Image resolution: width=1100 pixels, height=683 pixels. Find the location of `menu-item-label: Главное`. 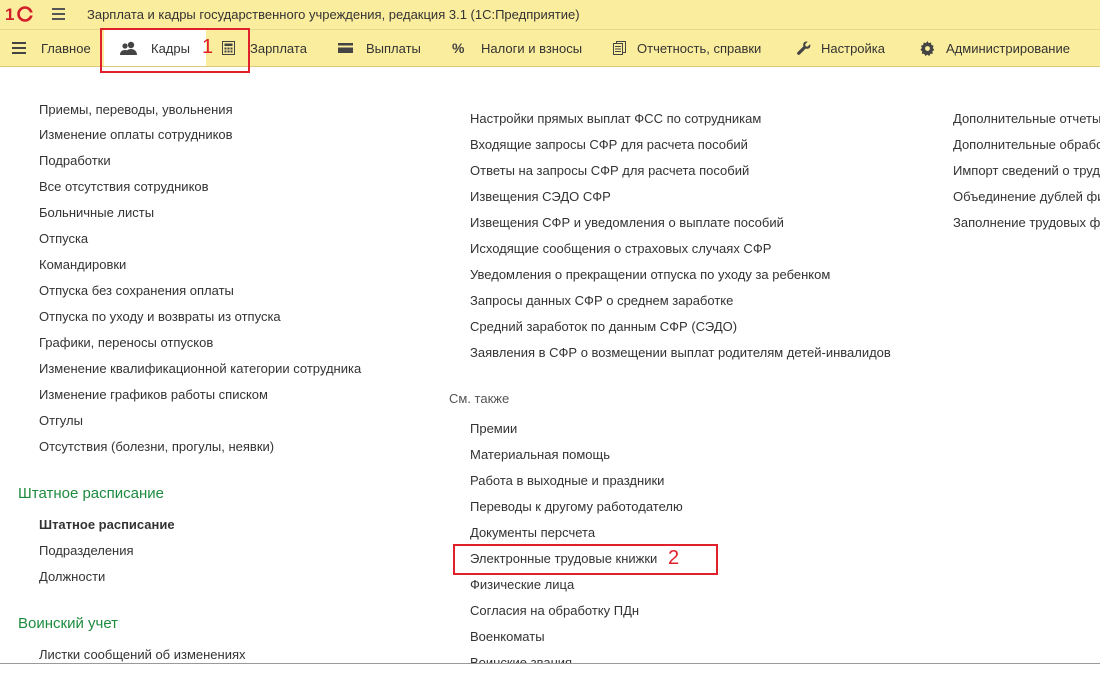

menu-item-label: Главное is located at coordinates (66, 48).